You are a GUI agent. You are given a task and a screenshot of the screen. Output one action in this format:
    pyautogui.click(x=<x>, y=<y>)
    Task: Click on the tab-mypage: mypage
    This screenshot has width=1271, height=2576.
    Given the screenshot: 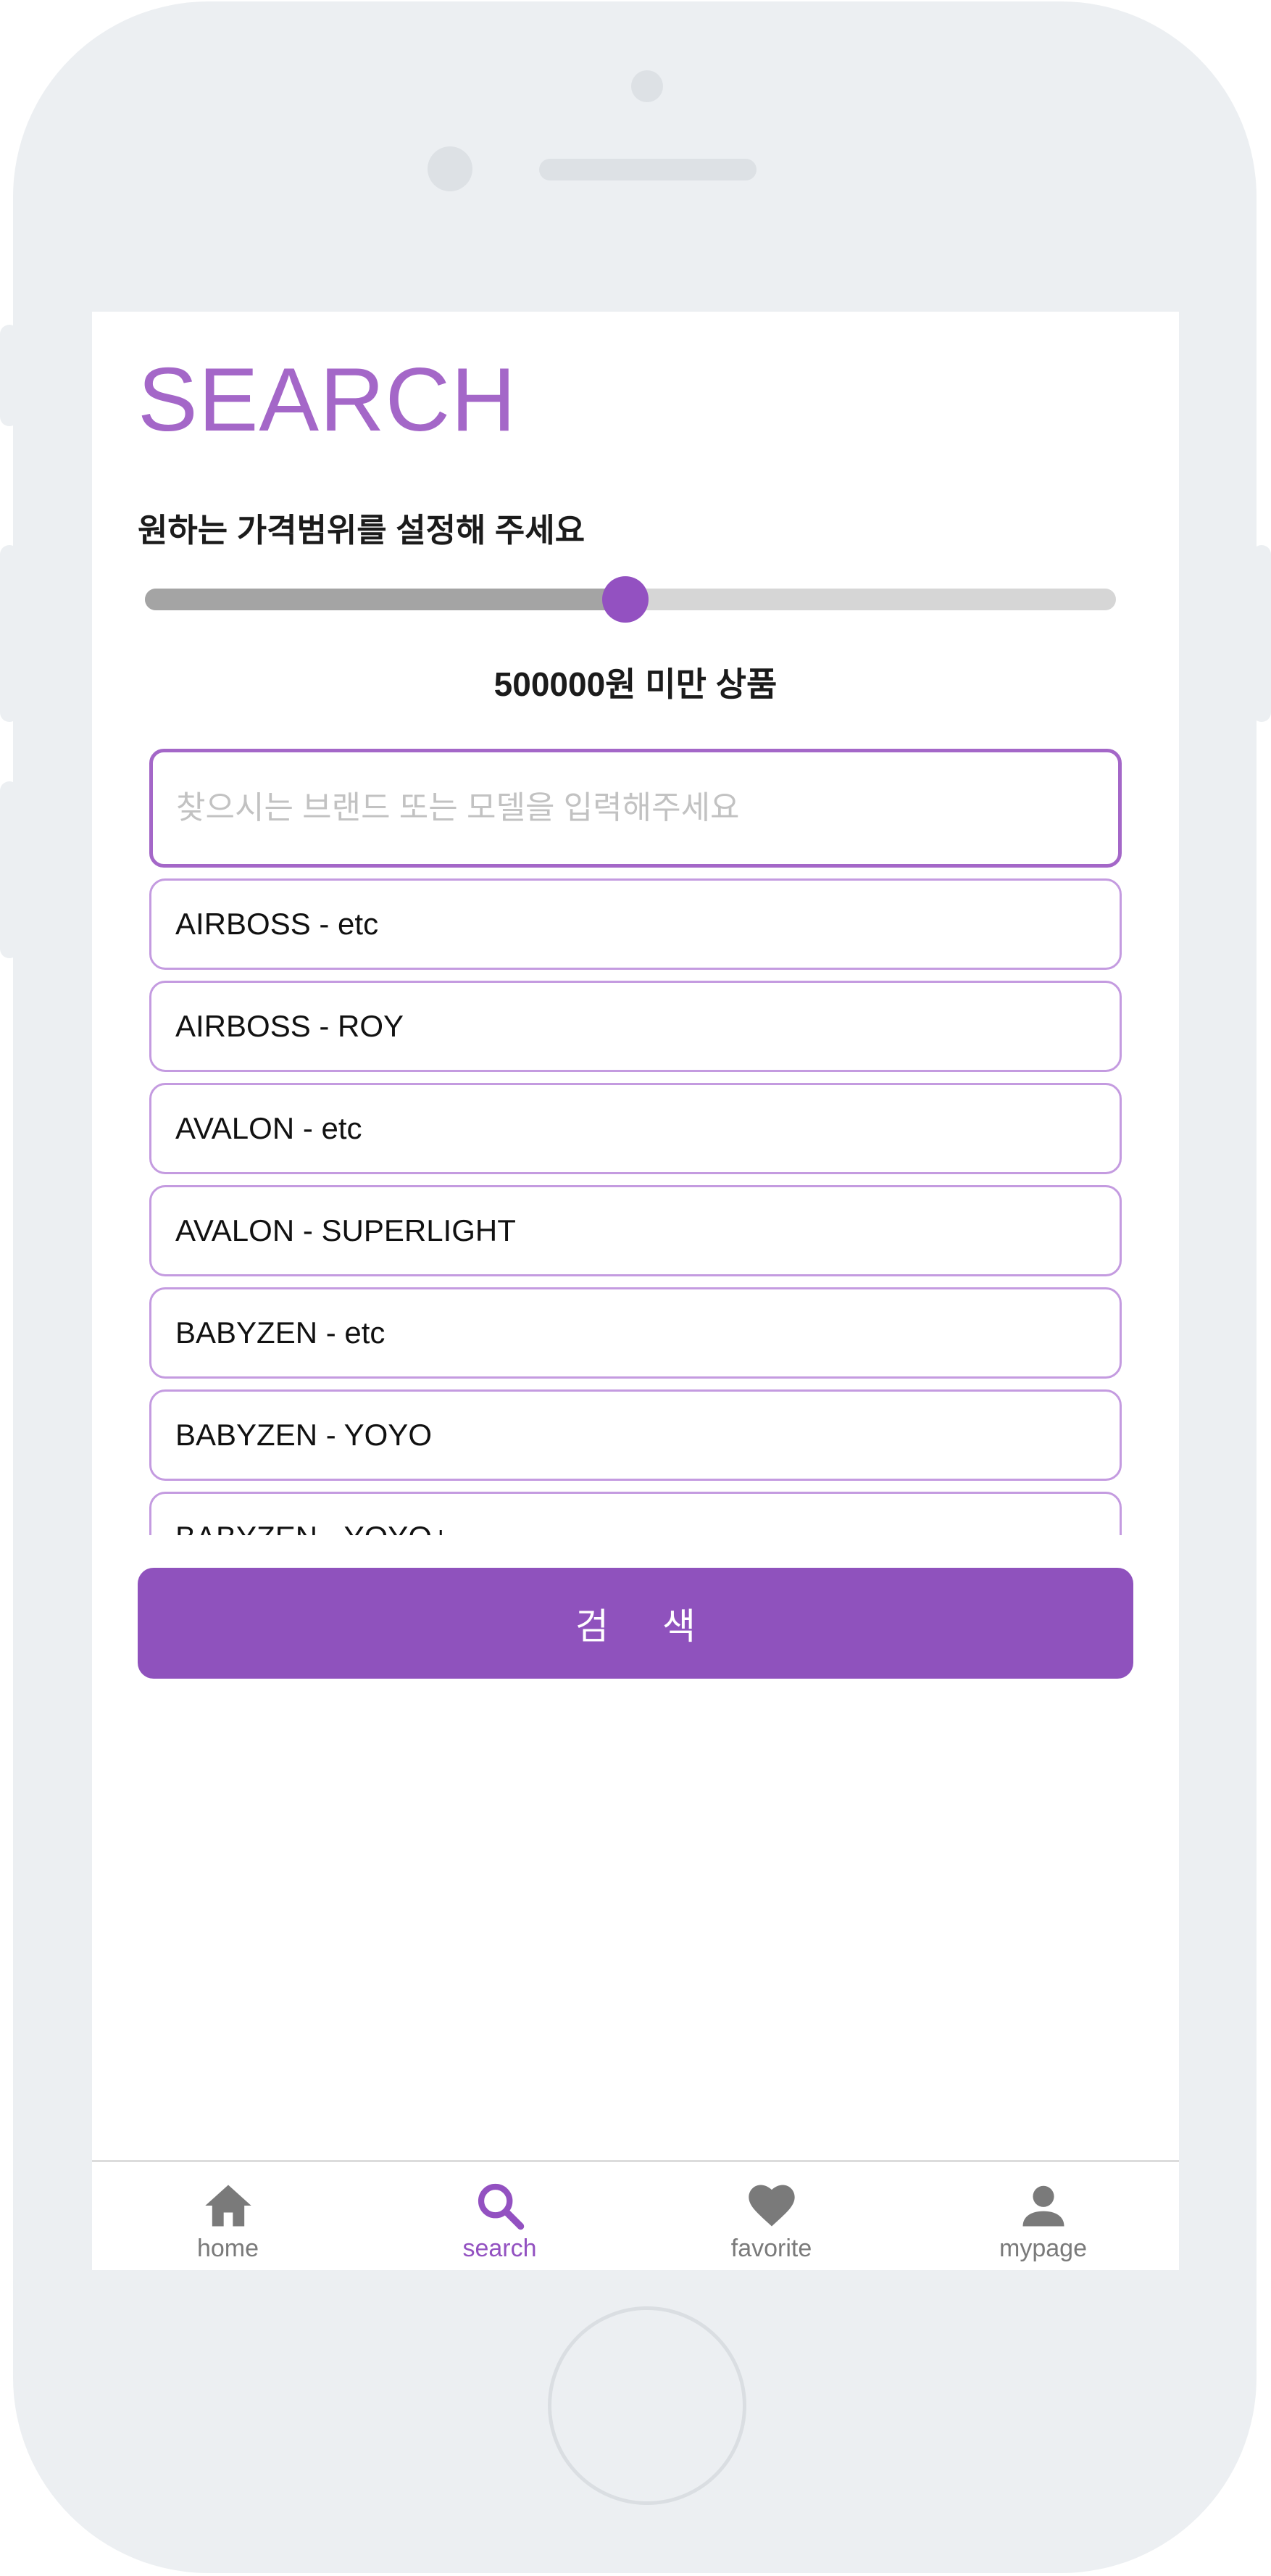 What is the action you would take?
    pyautogui.click(x=1043, y=2216)
    